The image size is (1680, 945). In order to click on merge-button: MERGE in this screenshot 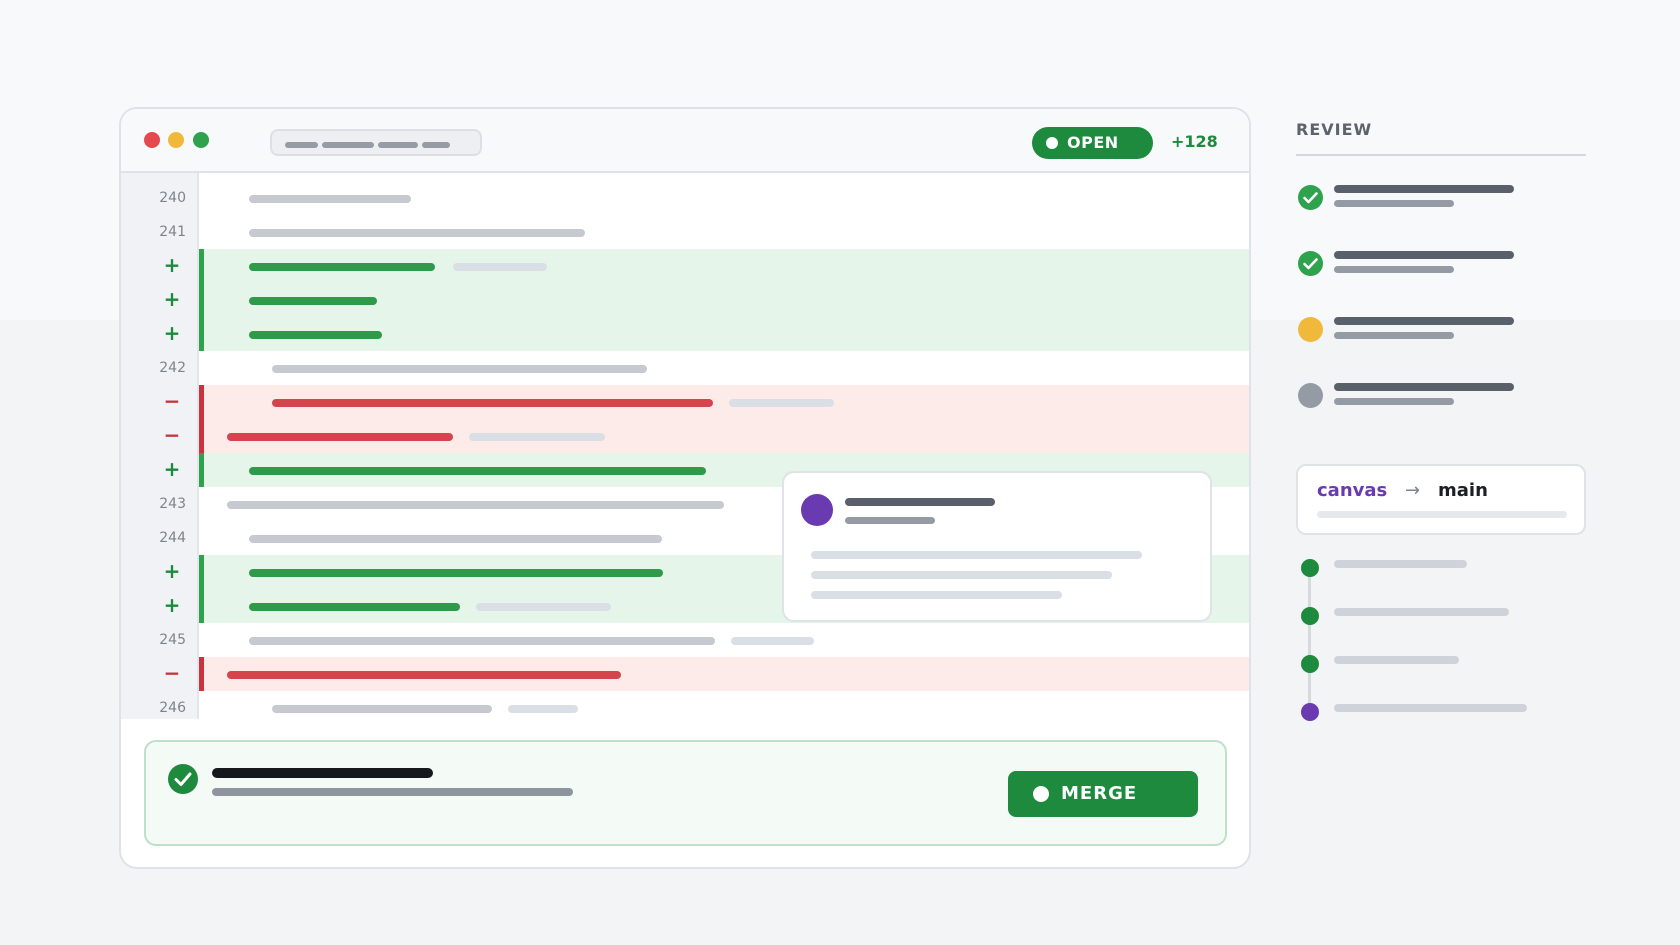, I will do `click(1103, 794)`.